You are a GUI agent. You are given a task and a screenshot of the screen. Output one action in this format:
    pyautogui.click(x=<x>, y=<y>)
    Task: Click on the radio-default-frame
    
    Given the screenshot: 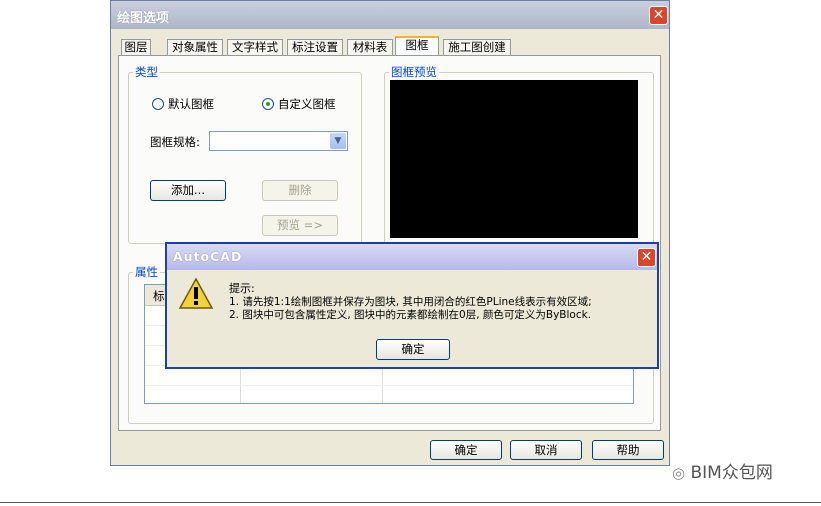 What is the action you would take?
    pyautogui.click(x=158, y=104)
    